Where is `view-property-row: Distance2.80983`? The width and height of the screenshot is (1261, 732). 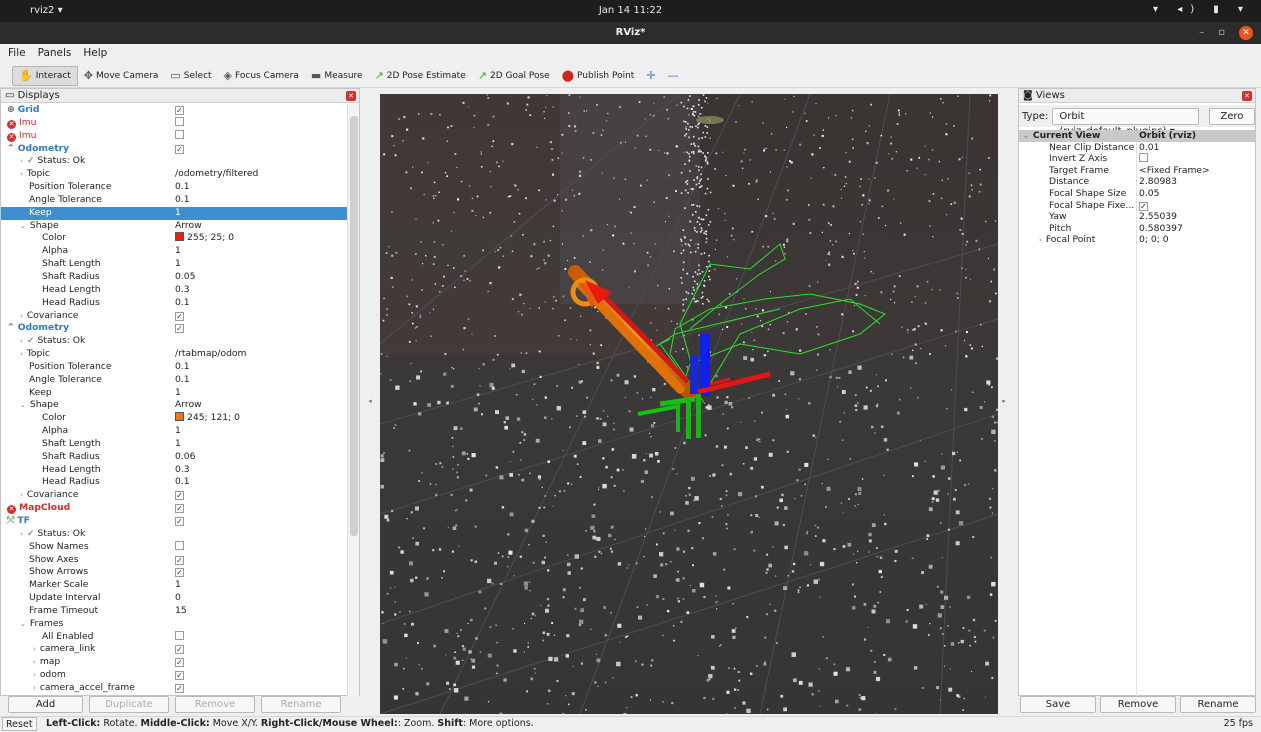 view-property-row: Distance2.80983 is located at coordinates (1137, 182).